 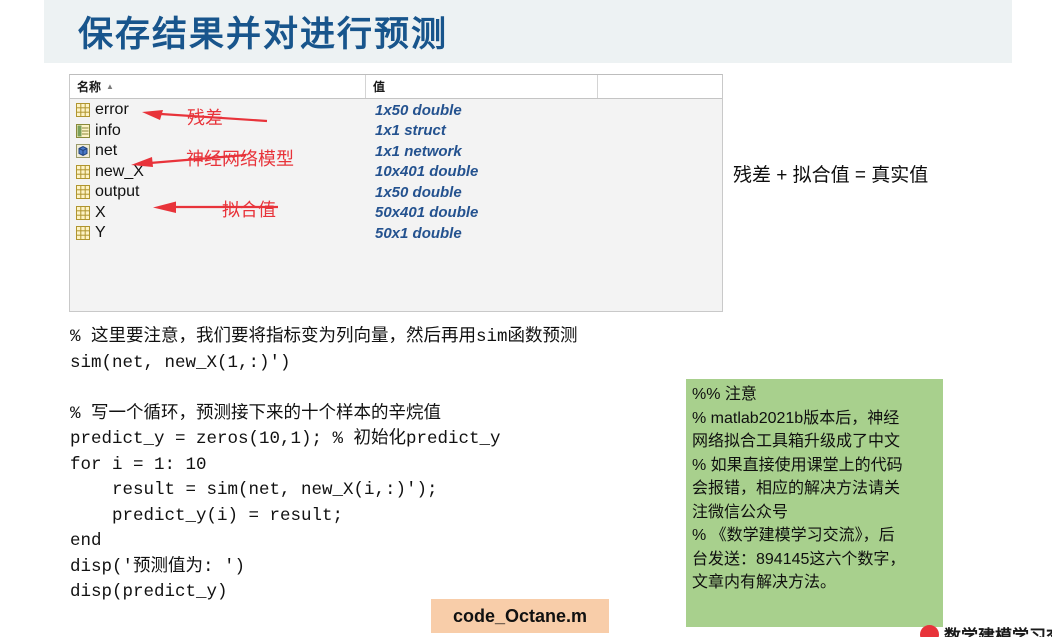 What do you see at coordinates (796, 488) in the screenshot?
I see `note-line: 会报错，相应的解决方法请关` at bounding box center [796, 488].